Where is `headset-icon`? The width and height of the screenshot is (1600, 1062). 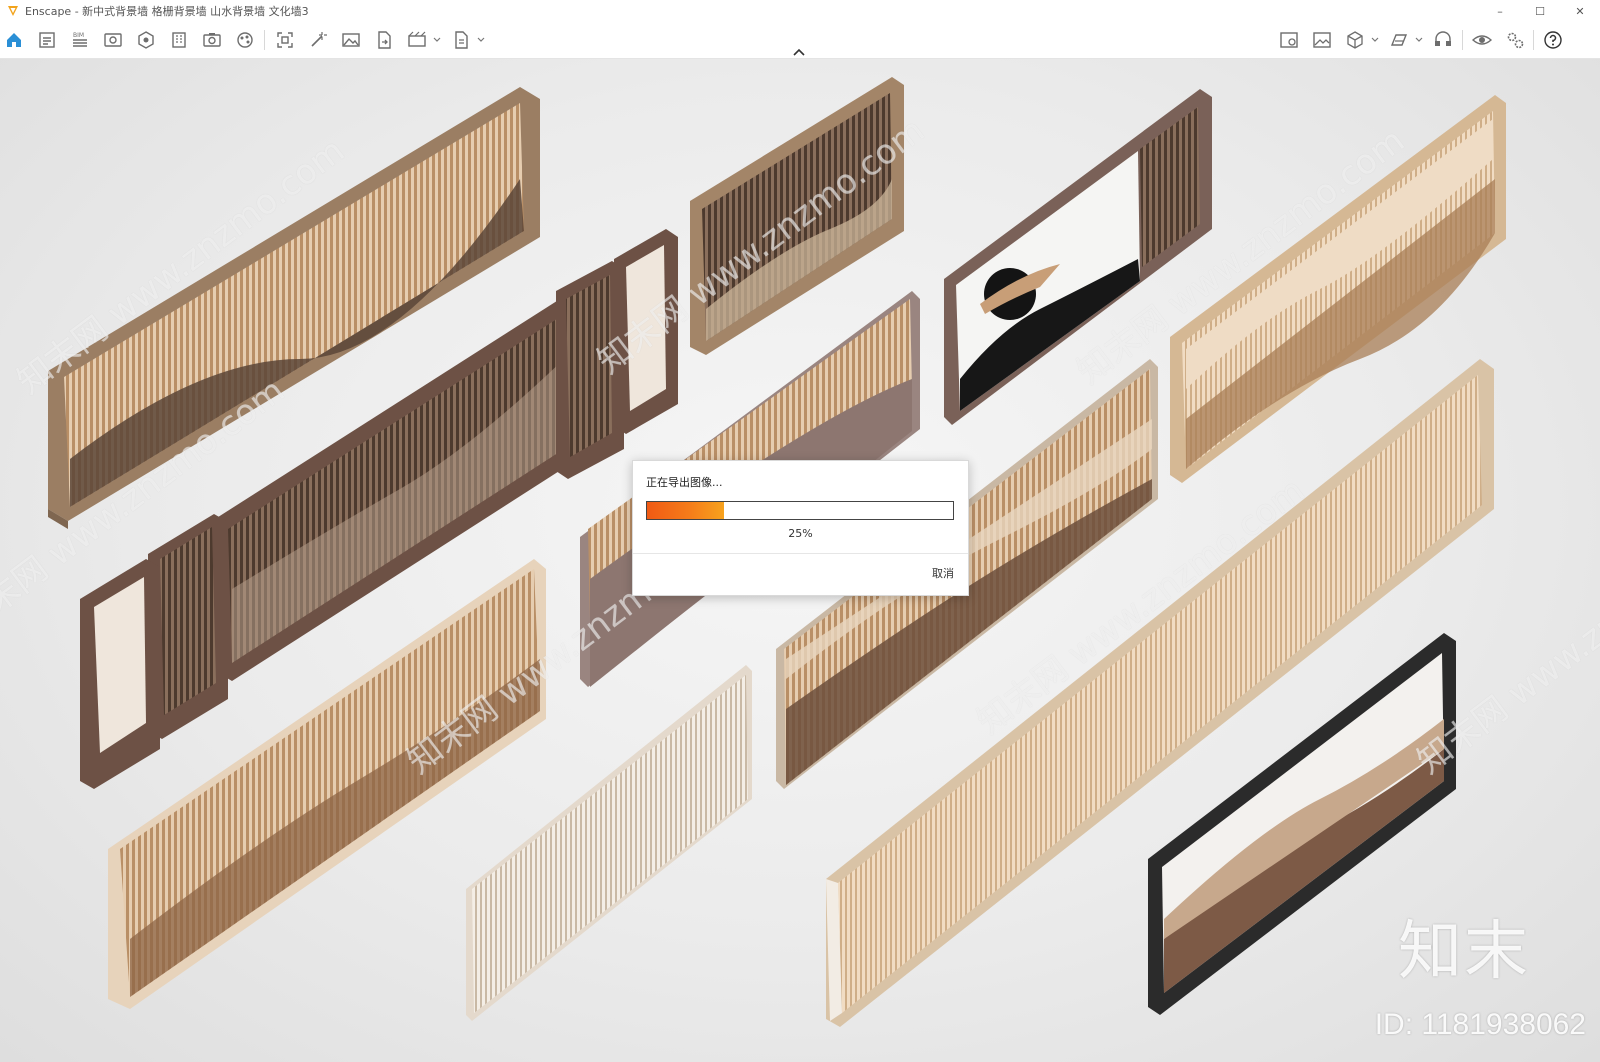
headset-icon is located at coordinates (1443, 38).